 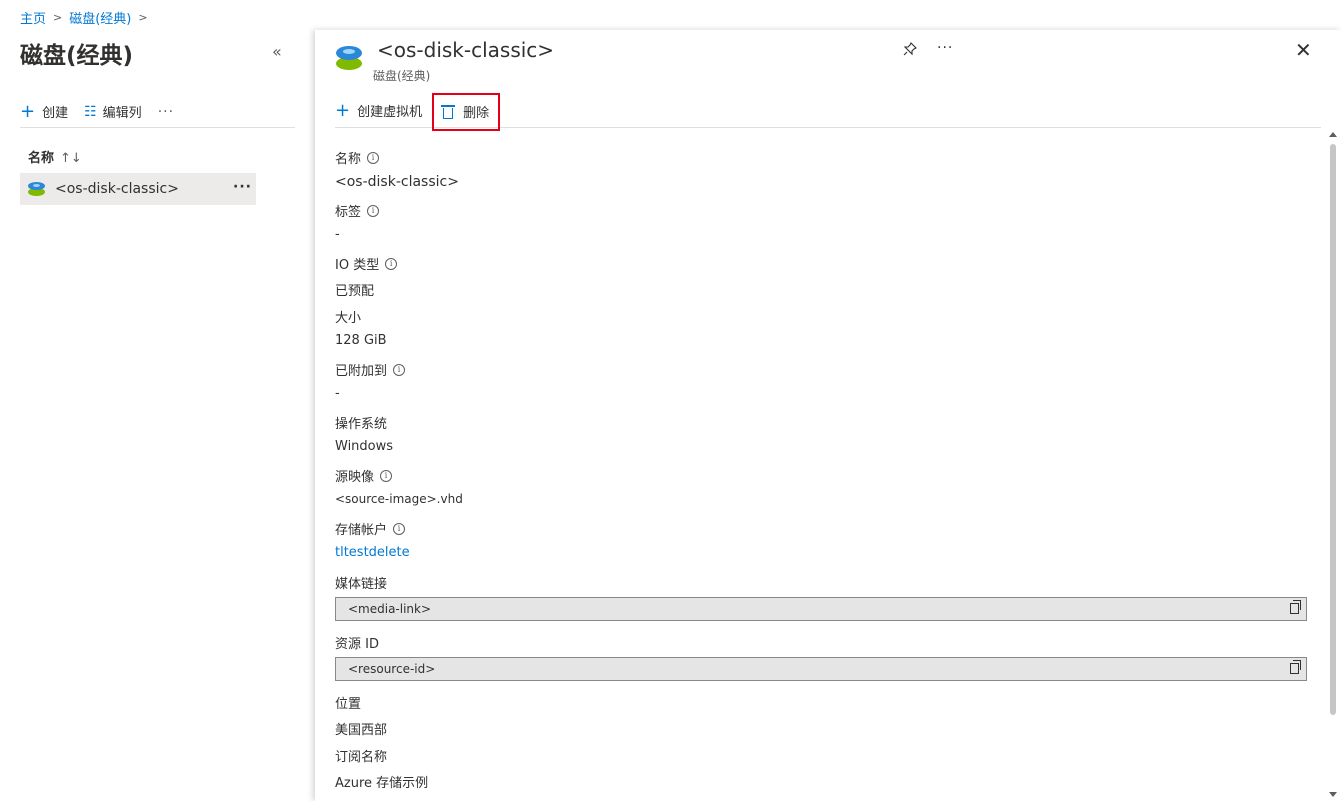 What do you see at coordinates (821, 609) in the screenshot?
I see `media-link-field: <media-link>` at bounding box center [821, 609].